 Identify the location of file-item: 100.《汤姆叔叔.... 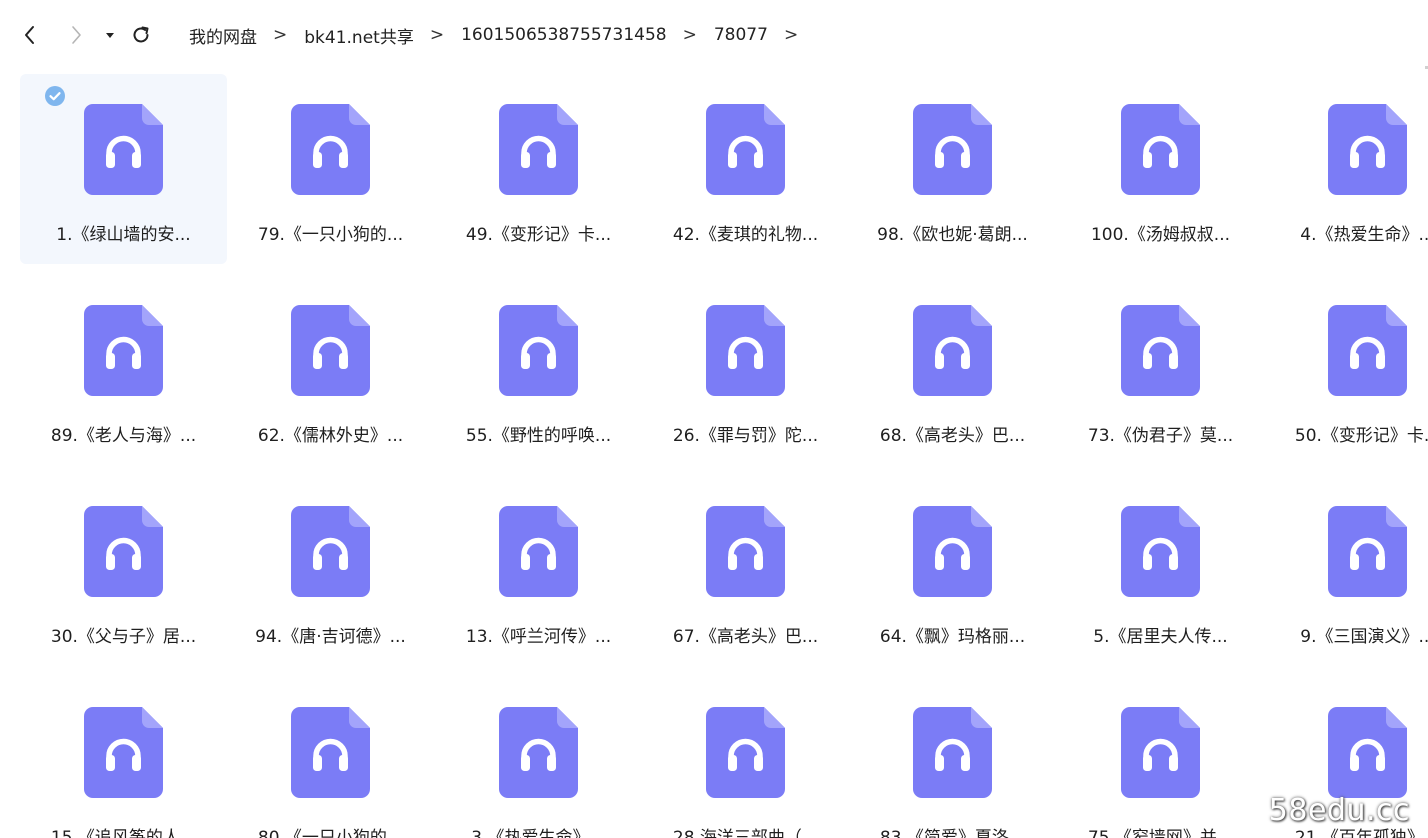
(1160, 169).